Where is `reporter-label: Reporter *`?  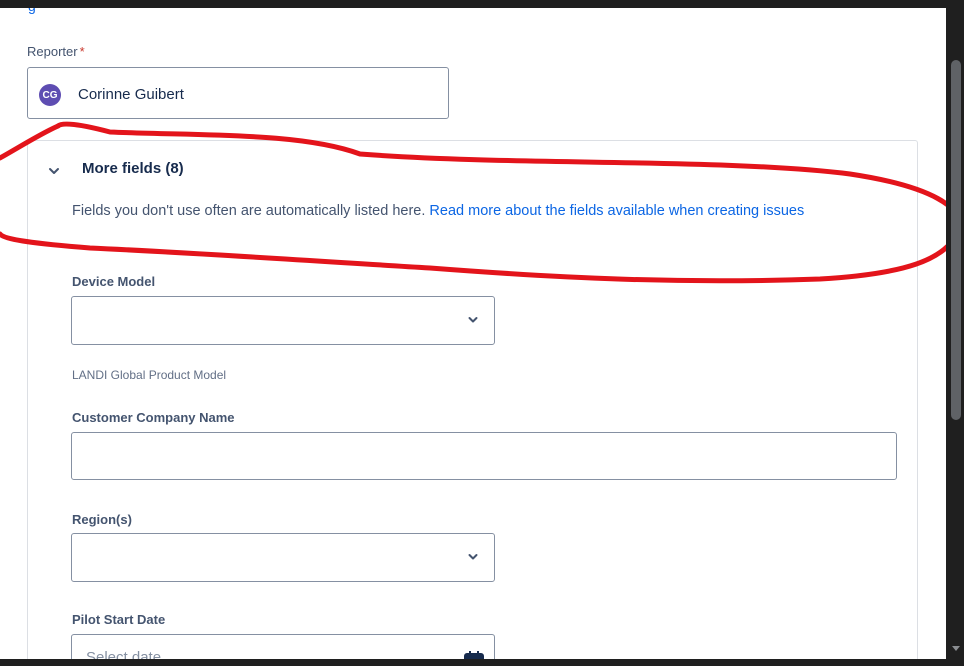
reporter-label: Reporter * is located at coordinates (56, 51).